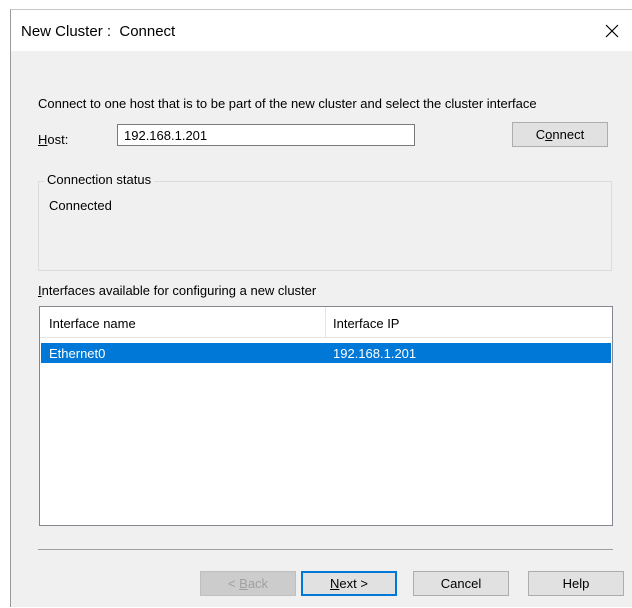  What do you see at coordinates (92, 323) in the screenshot?
I see `column-header-interface-name: Interface name` at bounding box center [92, 323].